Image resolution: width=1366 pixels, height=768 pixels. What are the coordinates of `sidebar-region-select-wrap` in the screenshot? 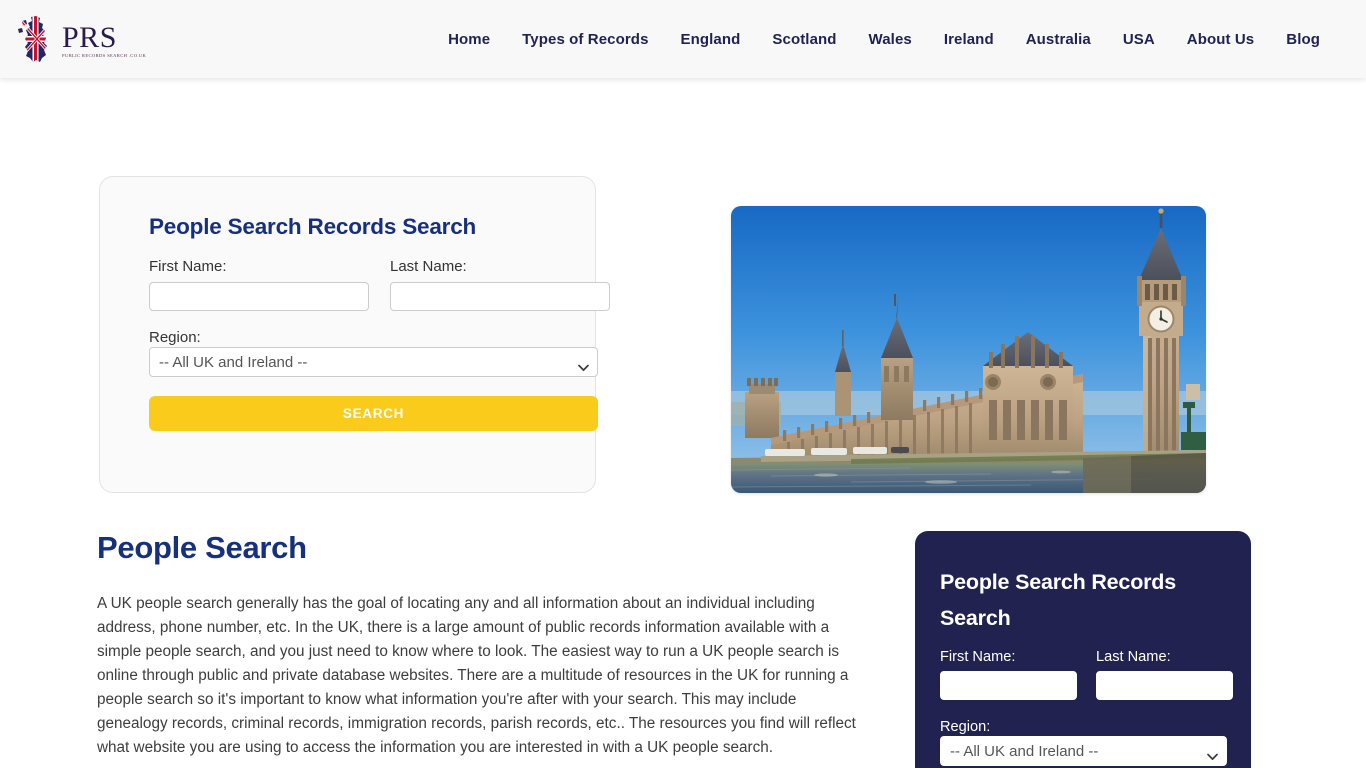 It's located at (1083, 751).